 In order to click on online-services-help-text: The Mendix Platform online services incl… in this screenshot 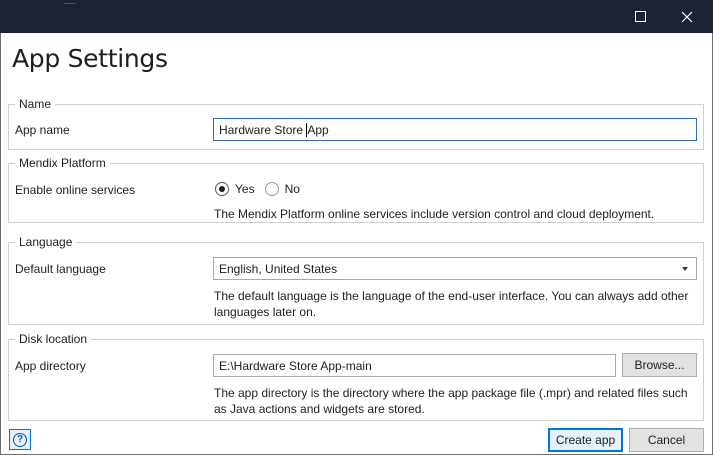, I will do `click(434, 214)`.